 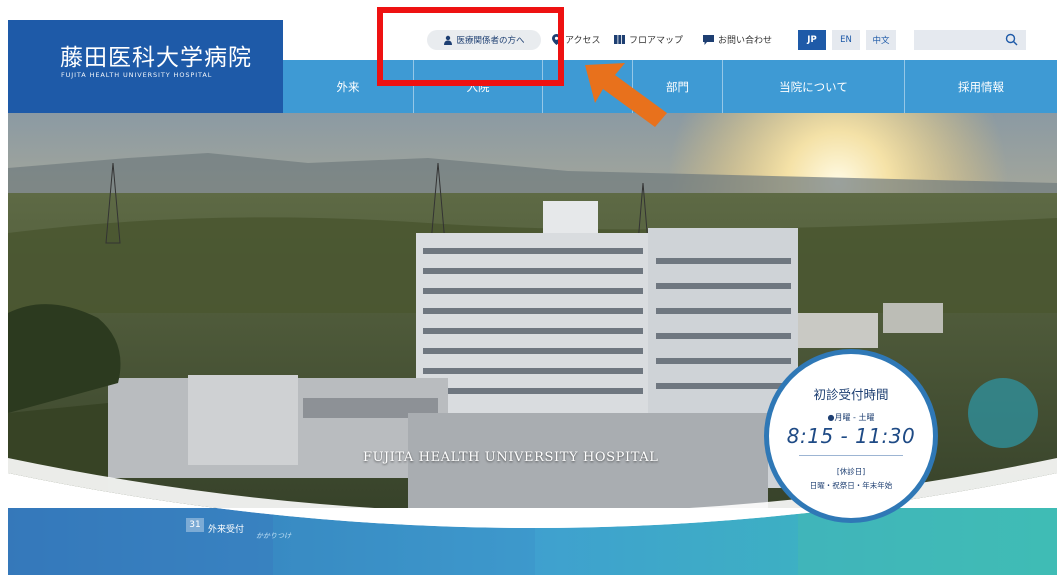 I want to click on annotation-highlight-box, so click(x=470, y=46).